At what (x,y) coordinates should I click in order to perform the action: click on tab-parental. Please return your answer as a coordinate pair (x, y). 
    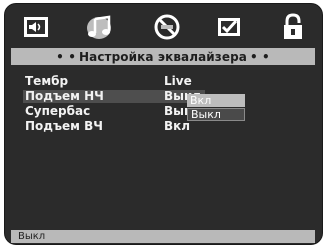
    Looking at the image, I should click on (167, 27).